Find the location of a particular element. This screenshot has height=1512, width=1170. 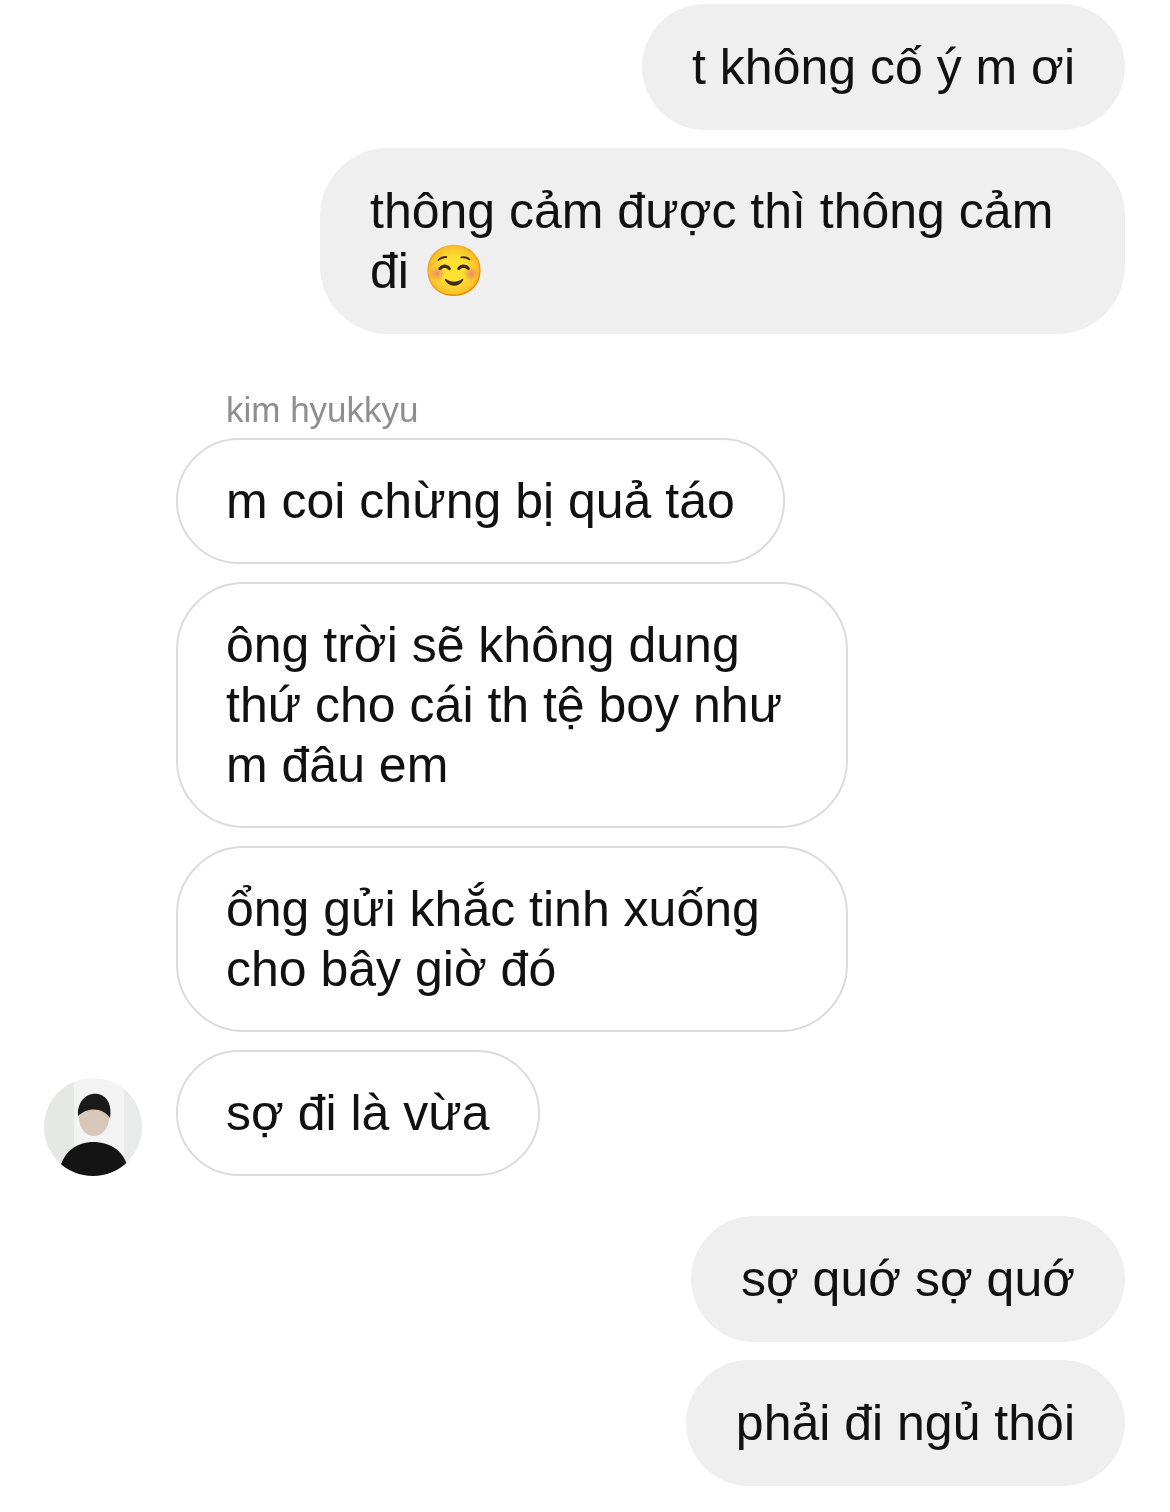

received-message-bubble: sợ đi là vừa is located at coordinates (358, 1113).